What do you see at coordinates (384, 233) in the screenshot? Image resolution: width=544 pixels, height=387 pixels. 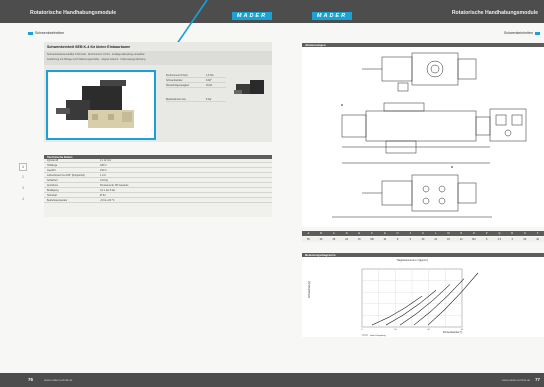 I see `dimension-header-cell: G` at bounding box center [384, 233].